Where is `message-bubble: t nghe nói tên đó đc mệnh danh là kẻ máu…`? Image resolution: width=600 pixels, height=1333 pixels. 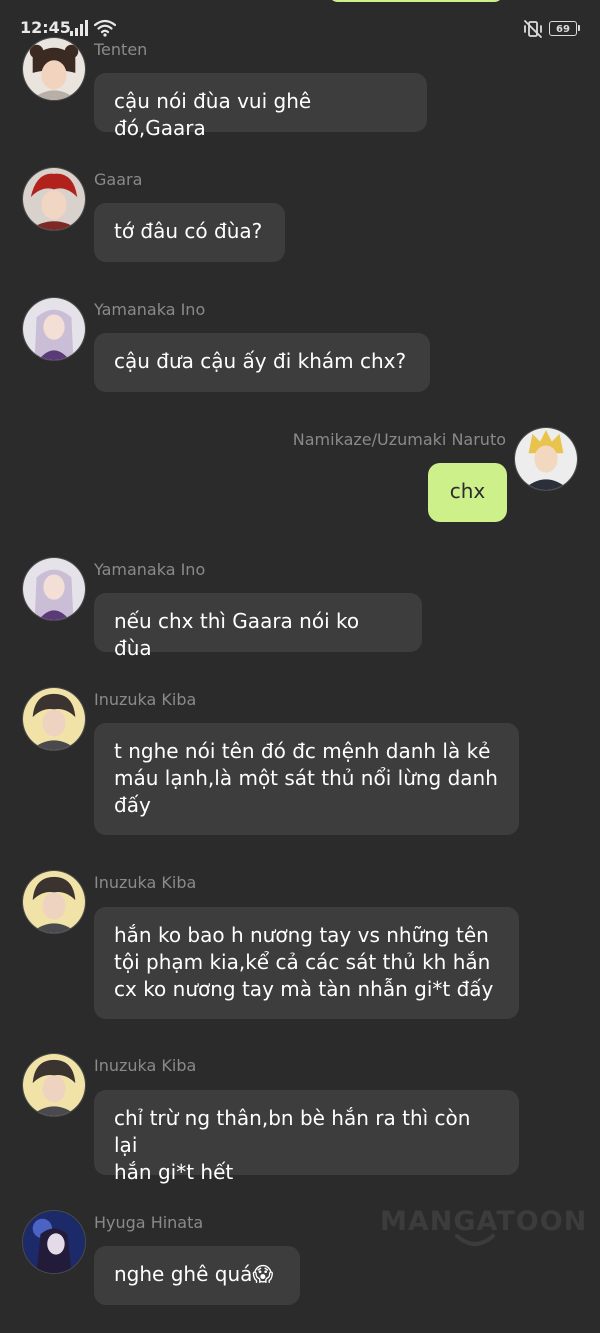 message-bubble: t nghe nói tên đó đc mệnh danh là kẻ máu… is located at coordinates (306, 779).